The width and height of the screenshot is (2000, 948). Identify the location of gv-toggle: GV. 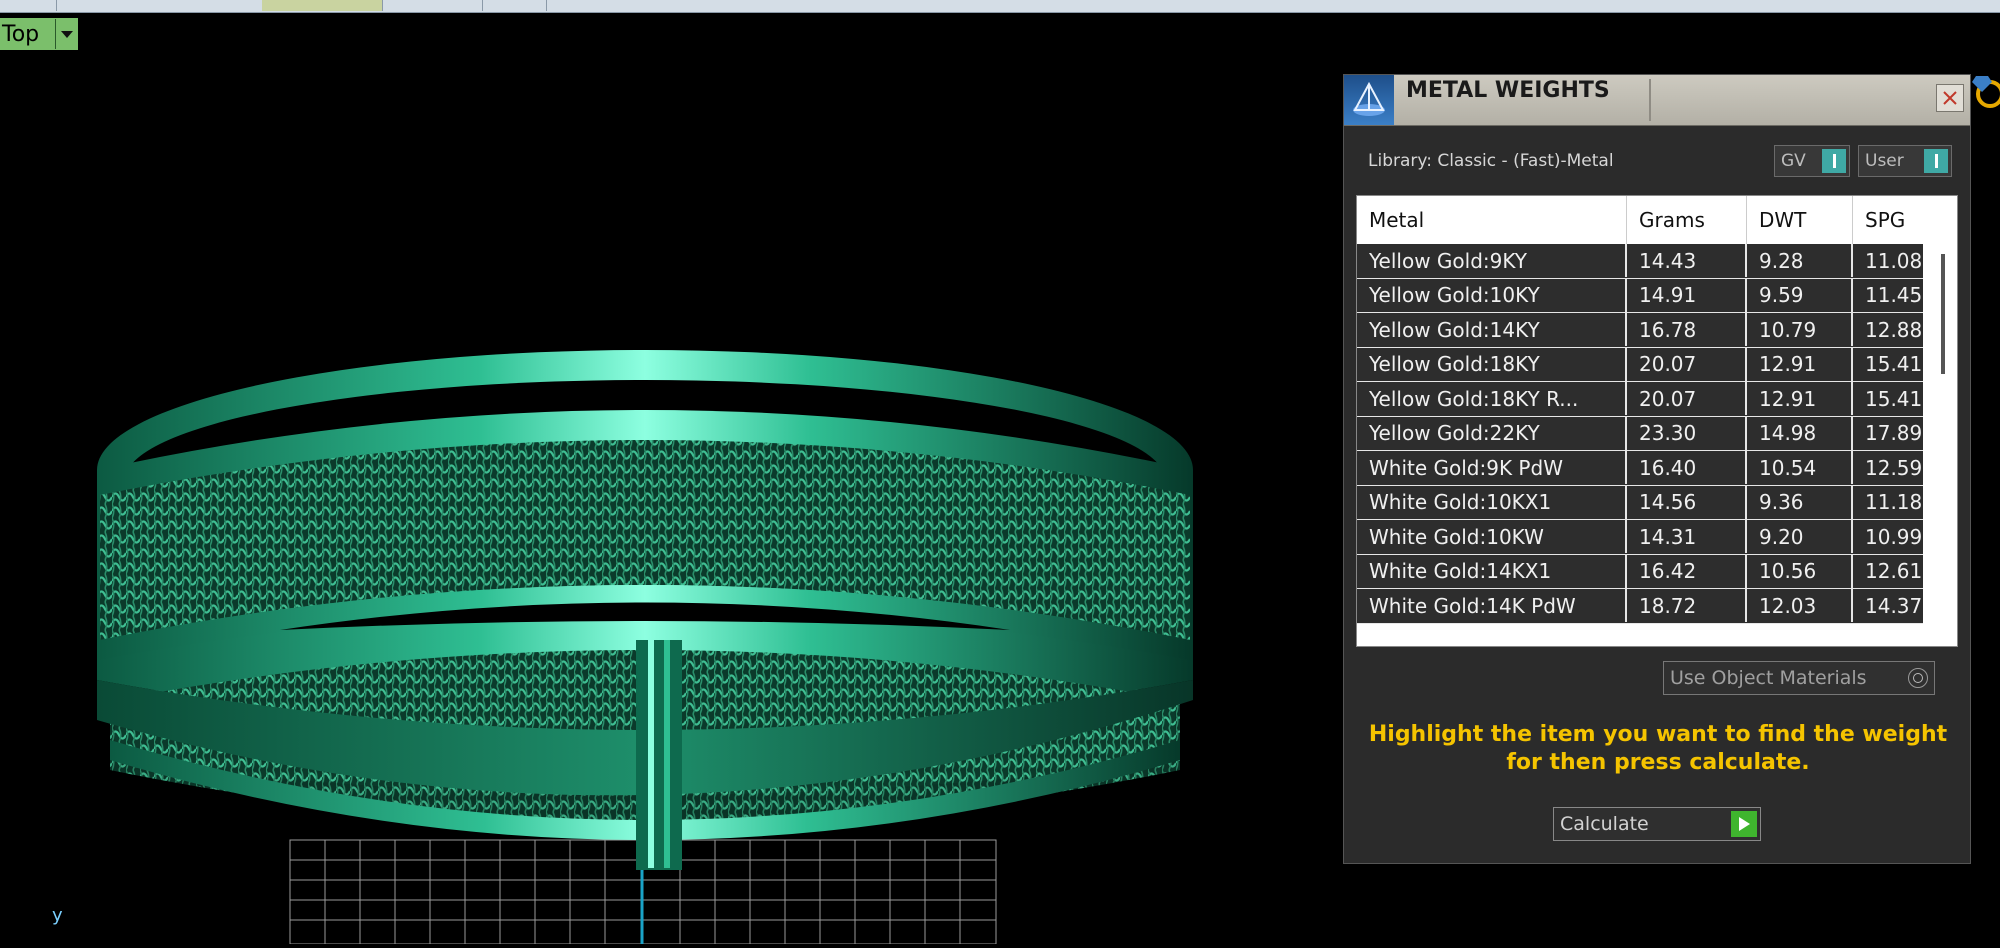
(1812, 161).